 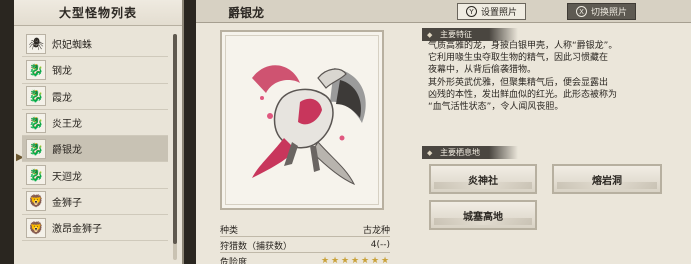 I want to click on description-line: 凶残的本性，发出鲜血似的红光。此形态被称为, so click(x=523, y=94).